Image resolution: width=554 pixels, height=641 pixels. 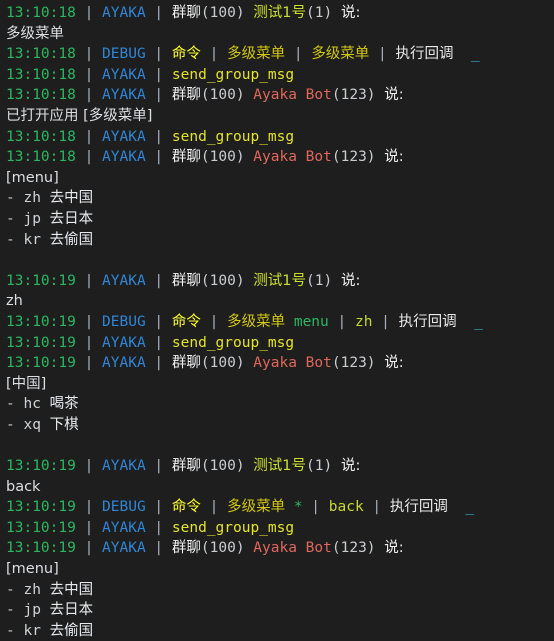 I want to click on log-line-body: 已打开应用 [多级菜单], so click(x=280, y=116).